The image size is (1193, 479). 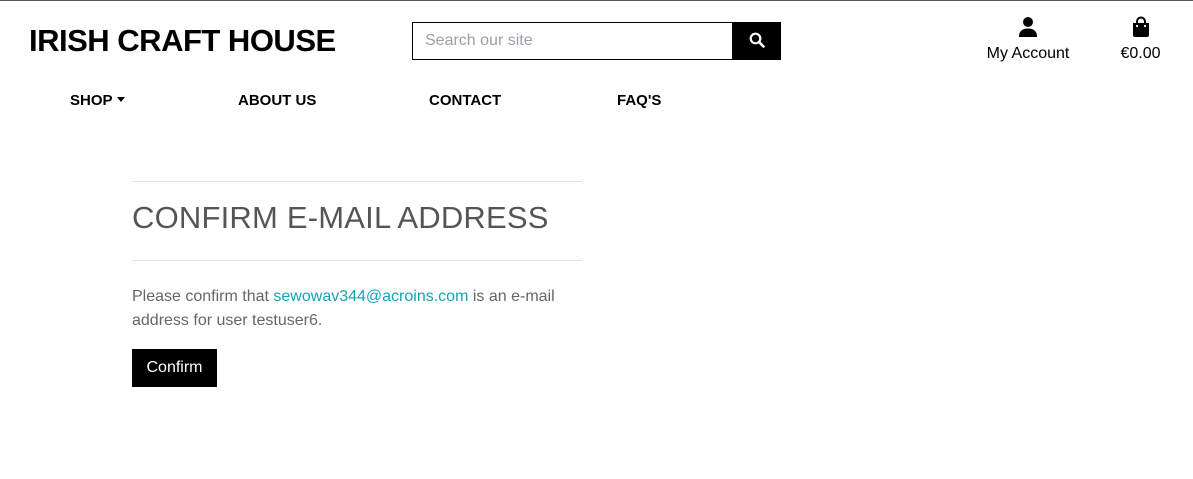 What do you see at coordinates (370, 296) in the screenshot?
I see `email-link: sewowav344@acroins.com` at bounding box center [370, 296].